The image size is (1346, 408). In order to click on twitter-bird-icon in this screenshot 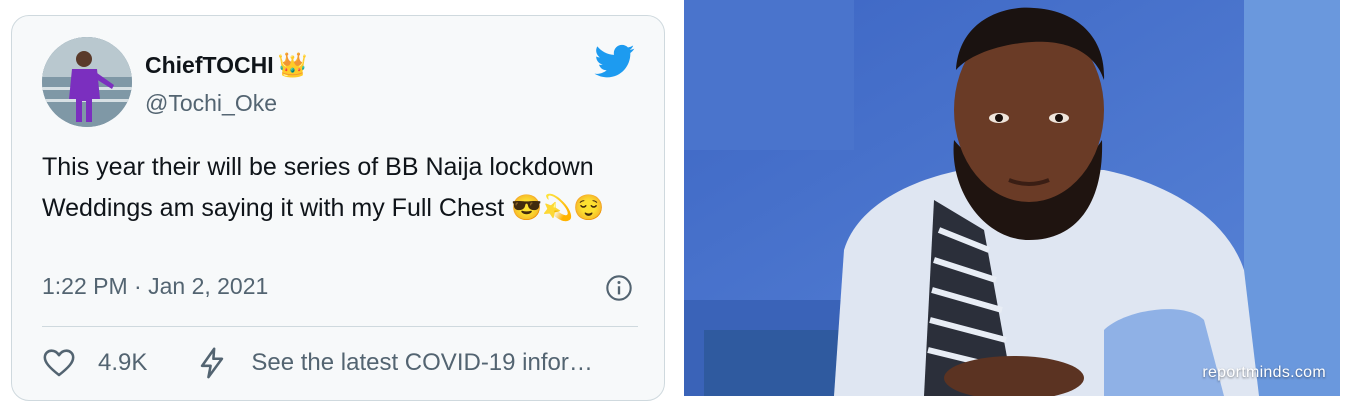, I will do `click(615, 61)`.